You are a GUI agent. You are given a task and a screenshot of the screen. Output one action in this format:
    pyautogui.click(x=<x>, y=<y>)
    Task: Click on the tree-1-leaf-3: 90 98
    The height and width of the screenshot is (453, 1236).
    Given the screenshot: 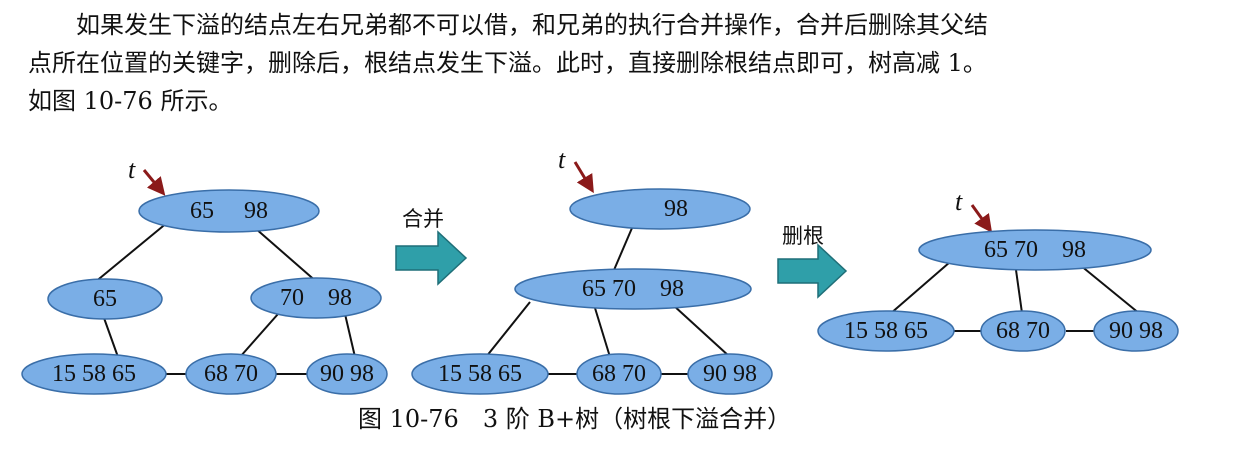 What is the action you would take?
    pyautogui.click(x=347, y=374)
    